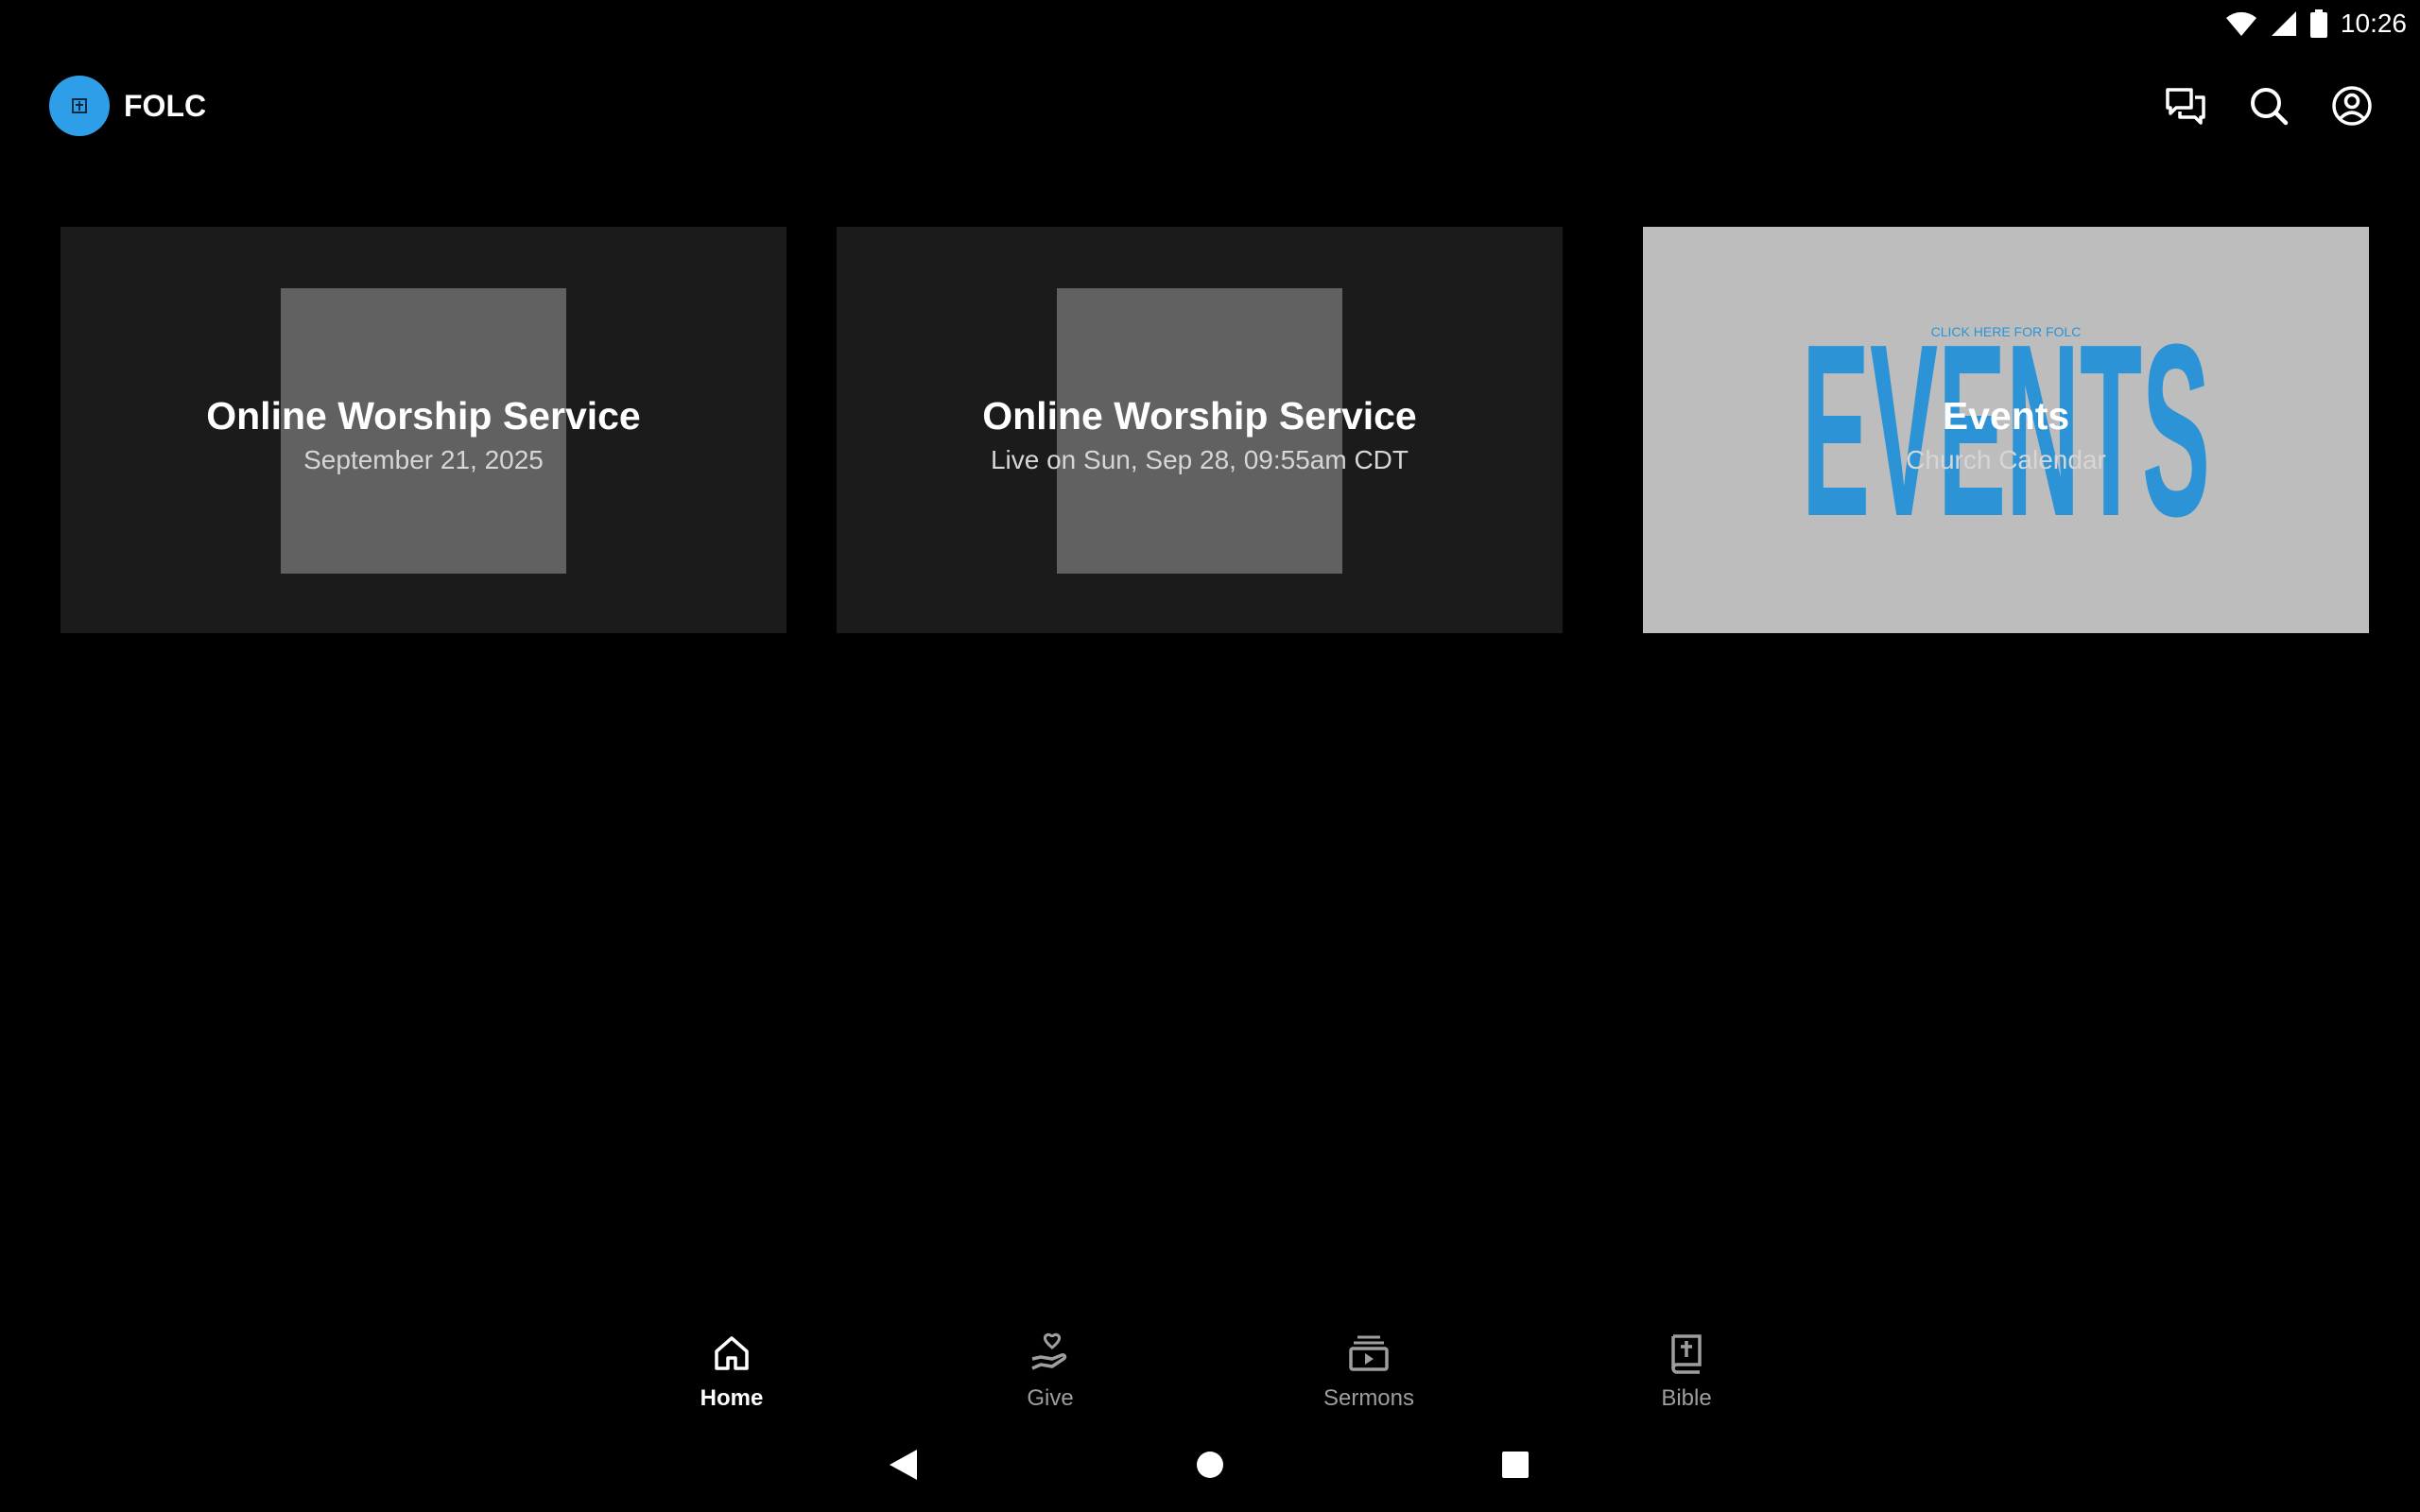 The height and width of the screenshot is (1512, 2420). What do you see at coordinates (2284, 23) in the screenshot?
I see `signal-icon` at bounding box center [2284, 23].